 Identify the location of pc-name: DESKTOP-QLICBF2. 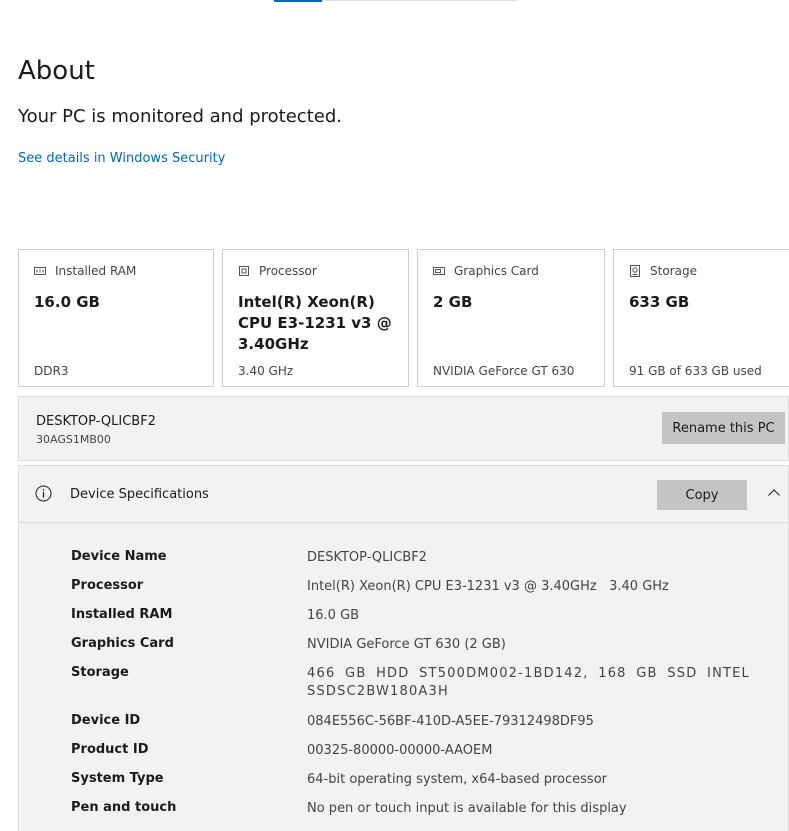
(96, 421).